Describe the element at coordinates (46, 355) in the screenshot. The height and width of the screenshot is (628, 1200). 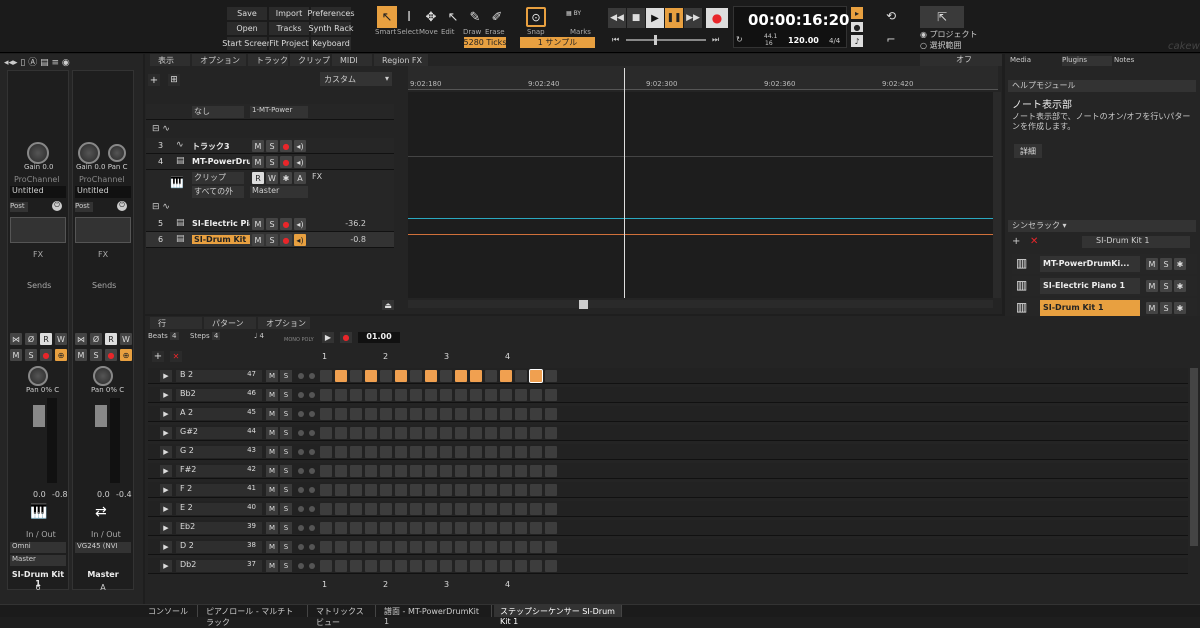
I see `strip1-btn2-2: ●` at that location.